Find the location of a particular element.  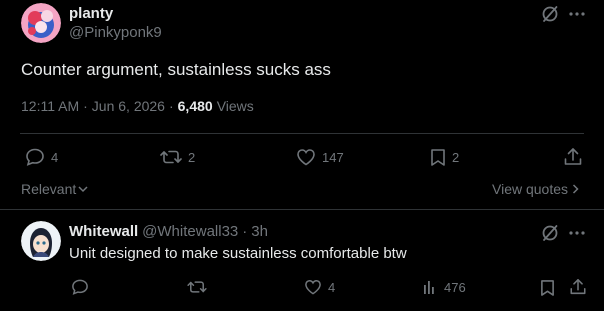

sort-label: Relevant is located at coordinates (49, 189).